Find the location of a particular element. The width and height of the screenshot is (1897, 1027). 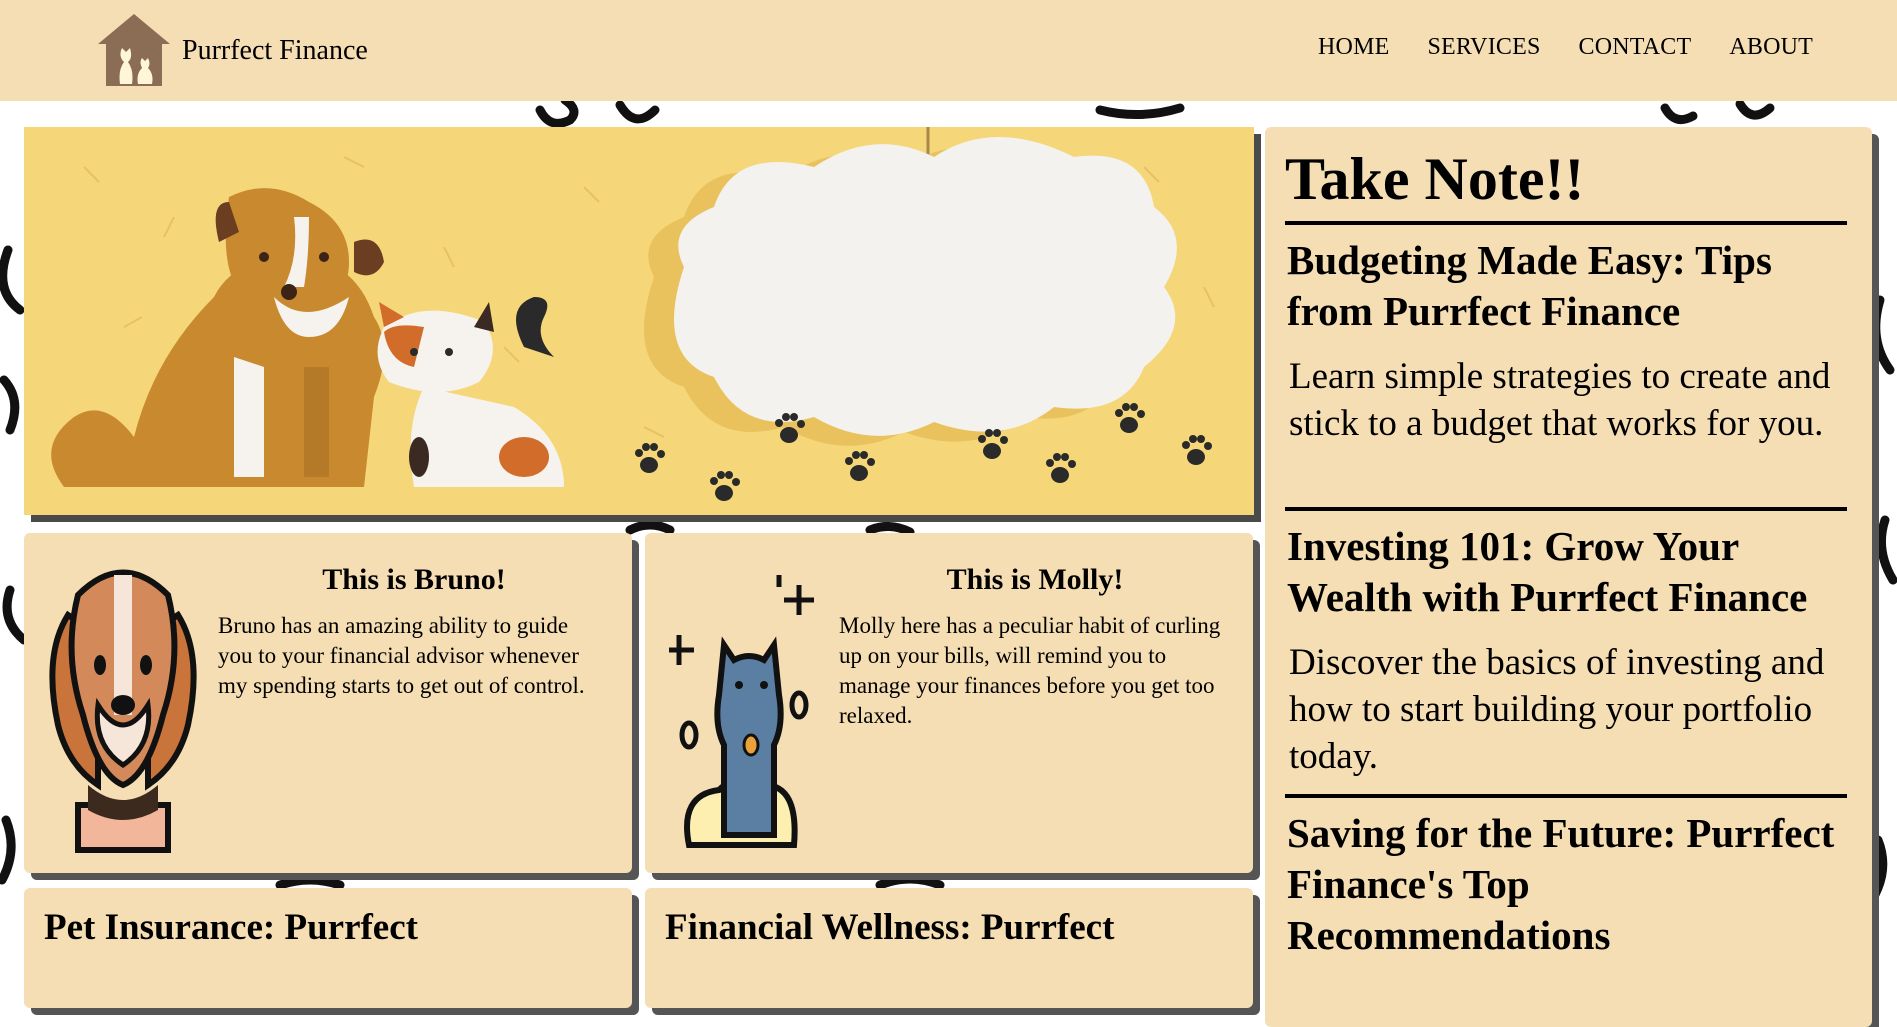

brand-name: Purrfect Finance is located at coordinates (275, 50).